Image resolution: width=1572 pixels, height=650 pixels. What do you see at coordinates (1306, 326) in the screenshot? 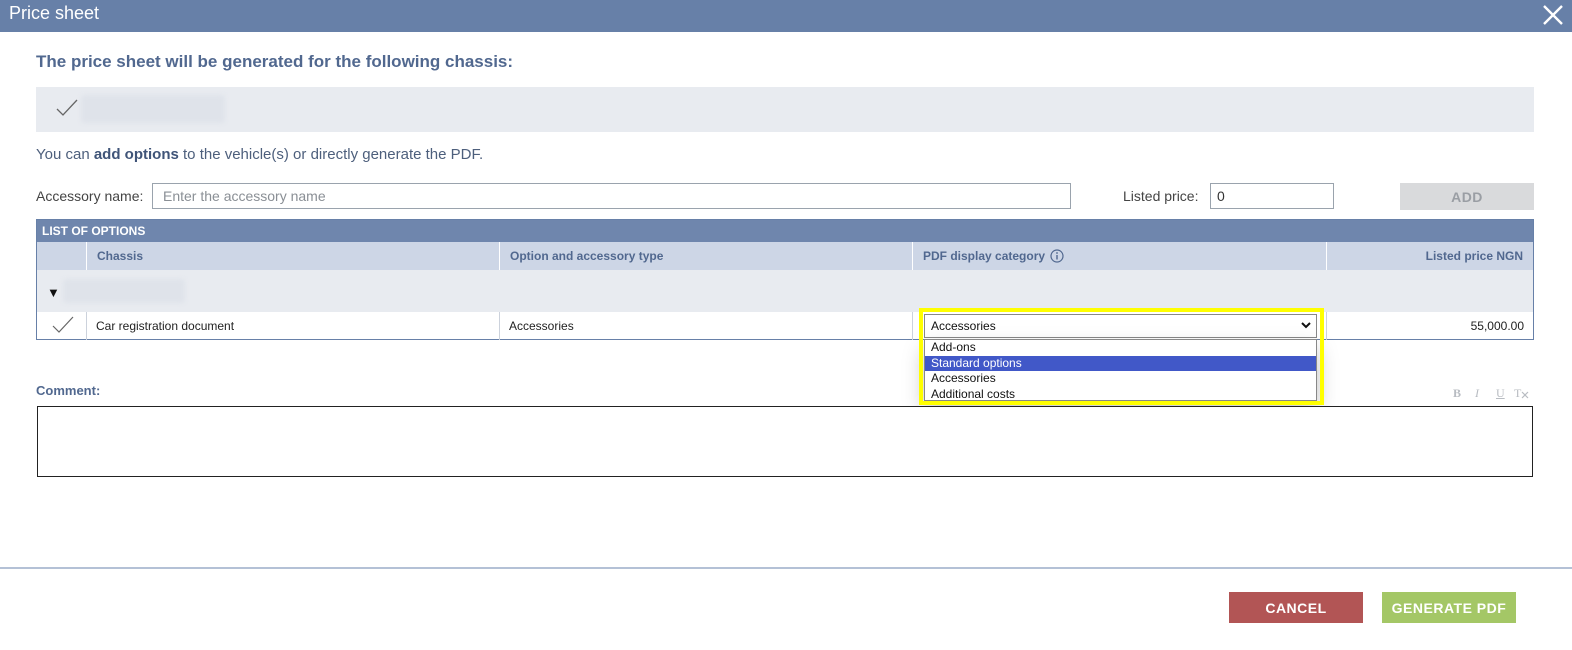
I see `chevron-down-icon` at bounding box center [1306, 326].